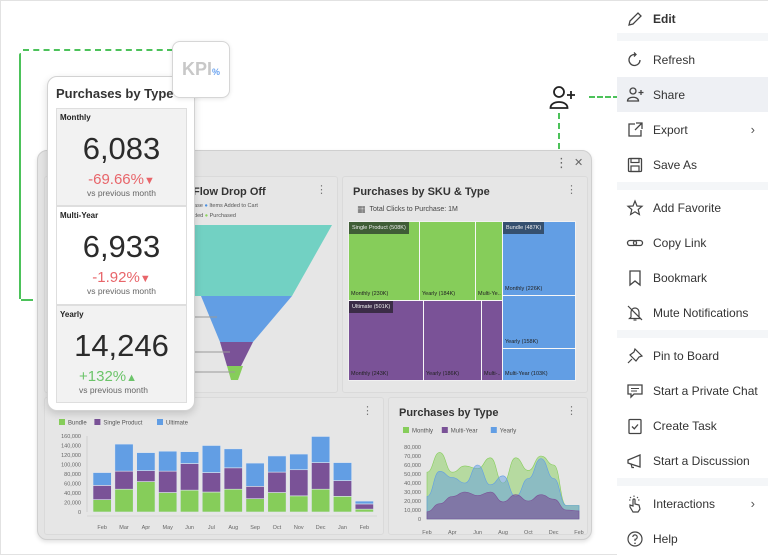 This screenshot has width=768, height=555. Describe the element at coordinates (539, 364) in the screenshot. I see `treemap-cell: Multi-Year (103K)` at that location.